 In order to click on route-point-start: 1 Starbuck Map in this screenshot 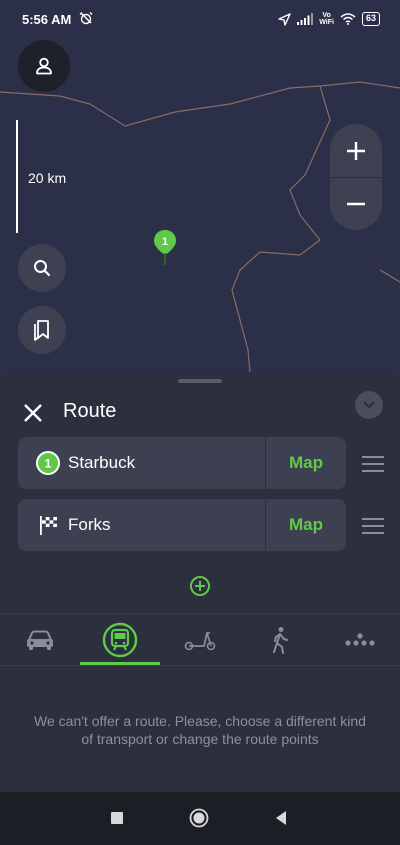, I will do `click(182, 463)`.